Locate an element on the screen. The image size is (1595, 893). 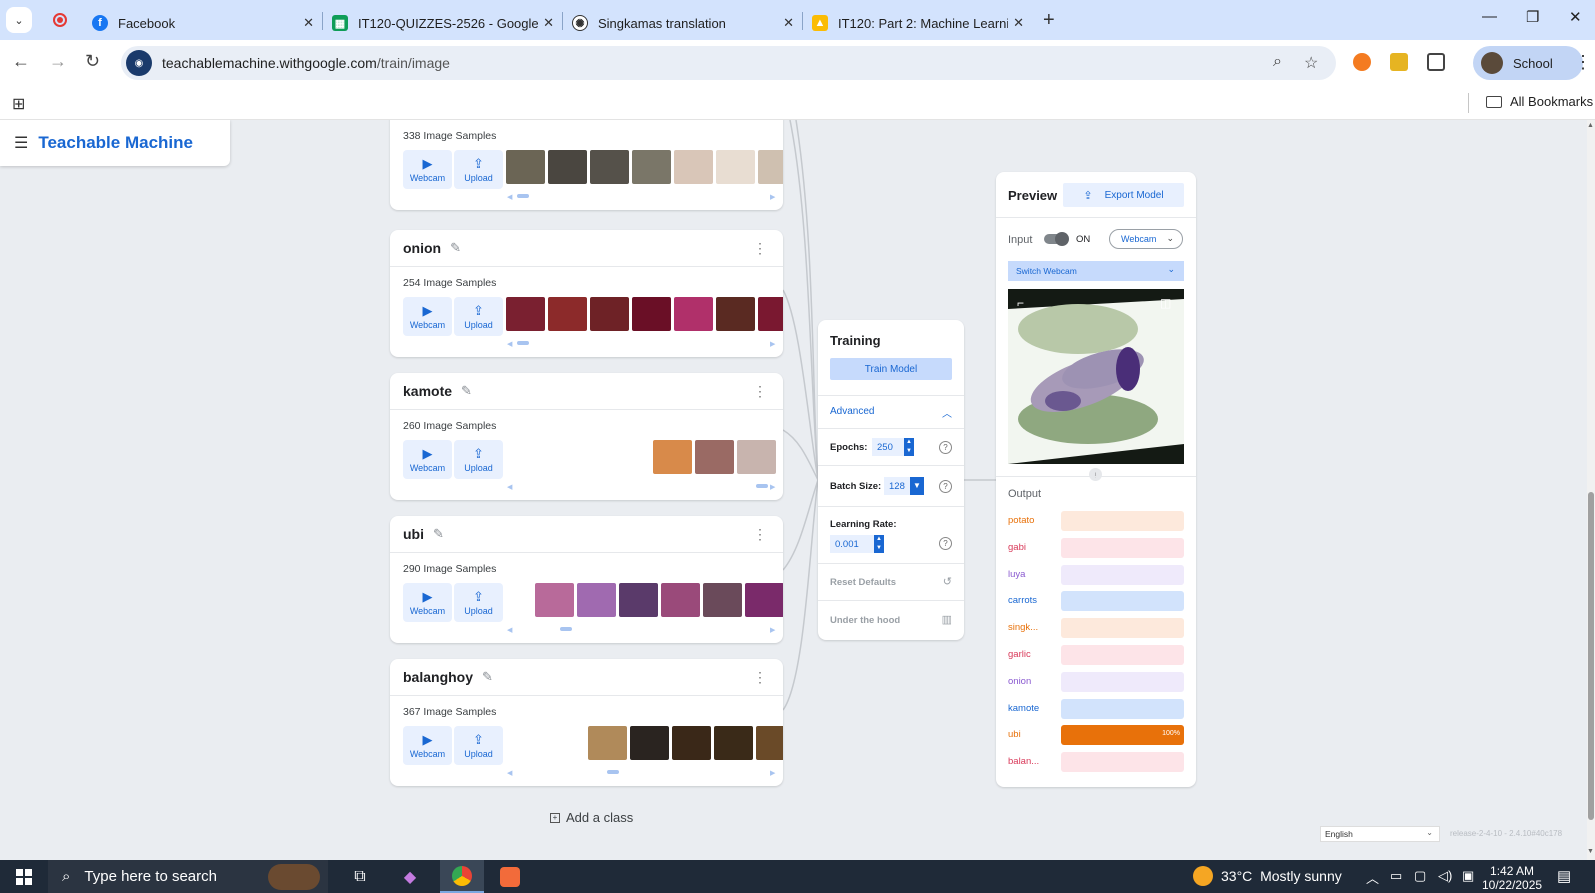
app-taskbar-icon is located at coordinates (510, 876).